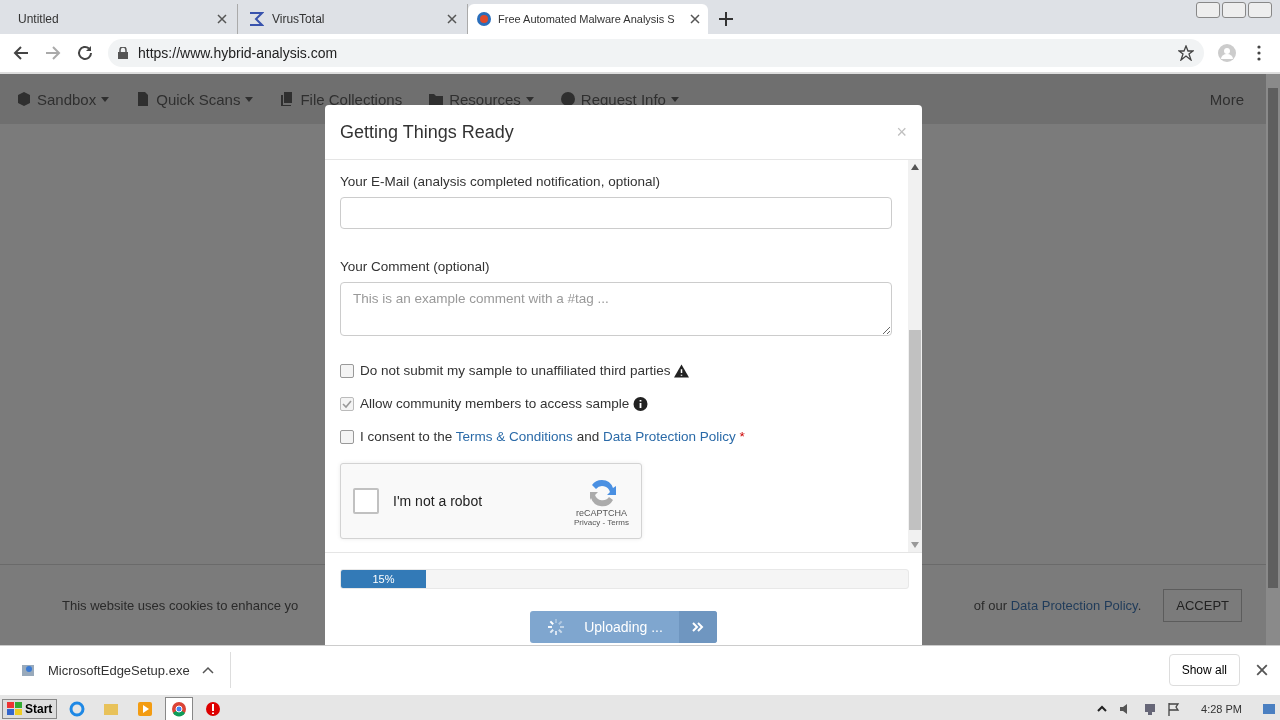  What do you see at coordinates (366, 501) in the screenshot?
I see `captcha-checkbox` at bounding box center [366, 501].